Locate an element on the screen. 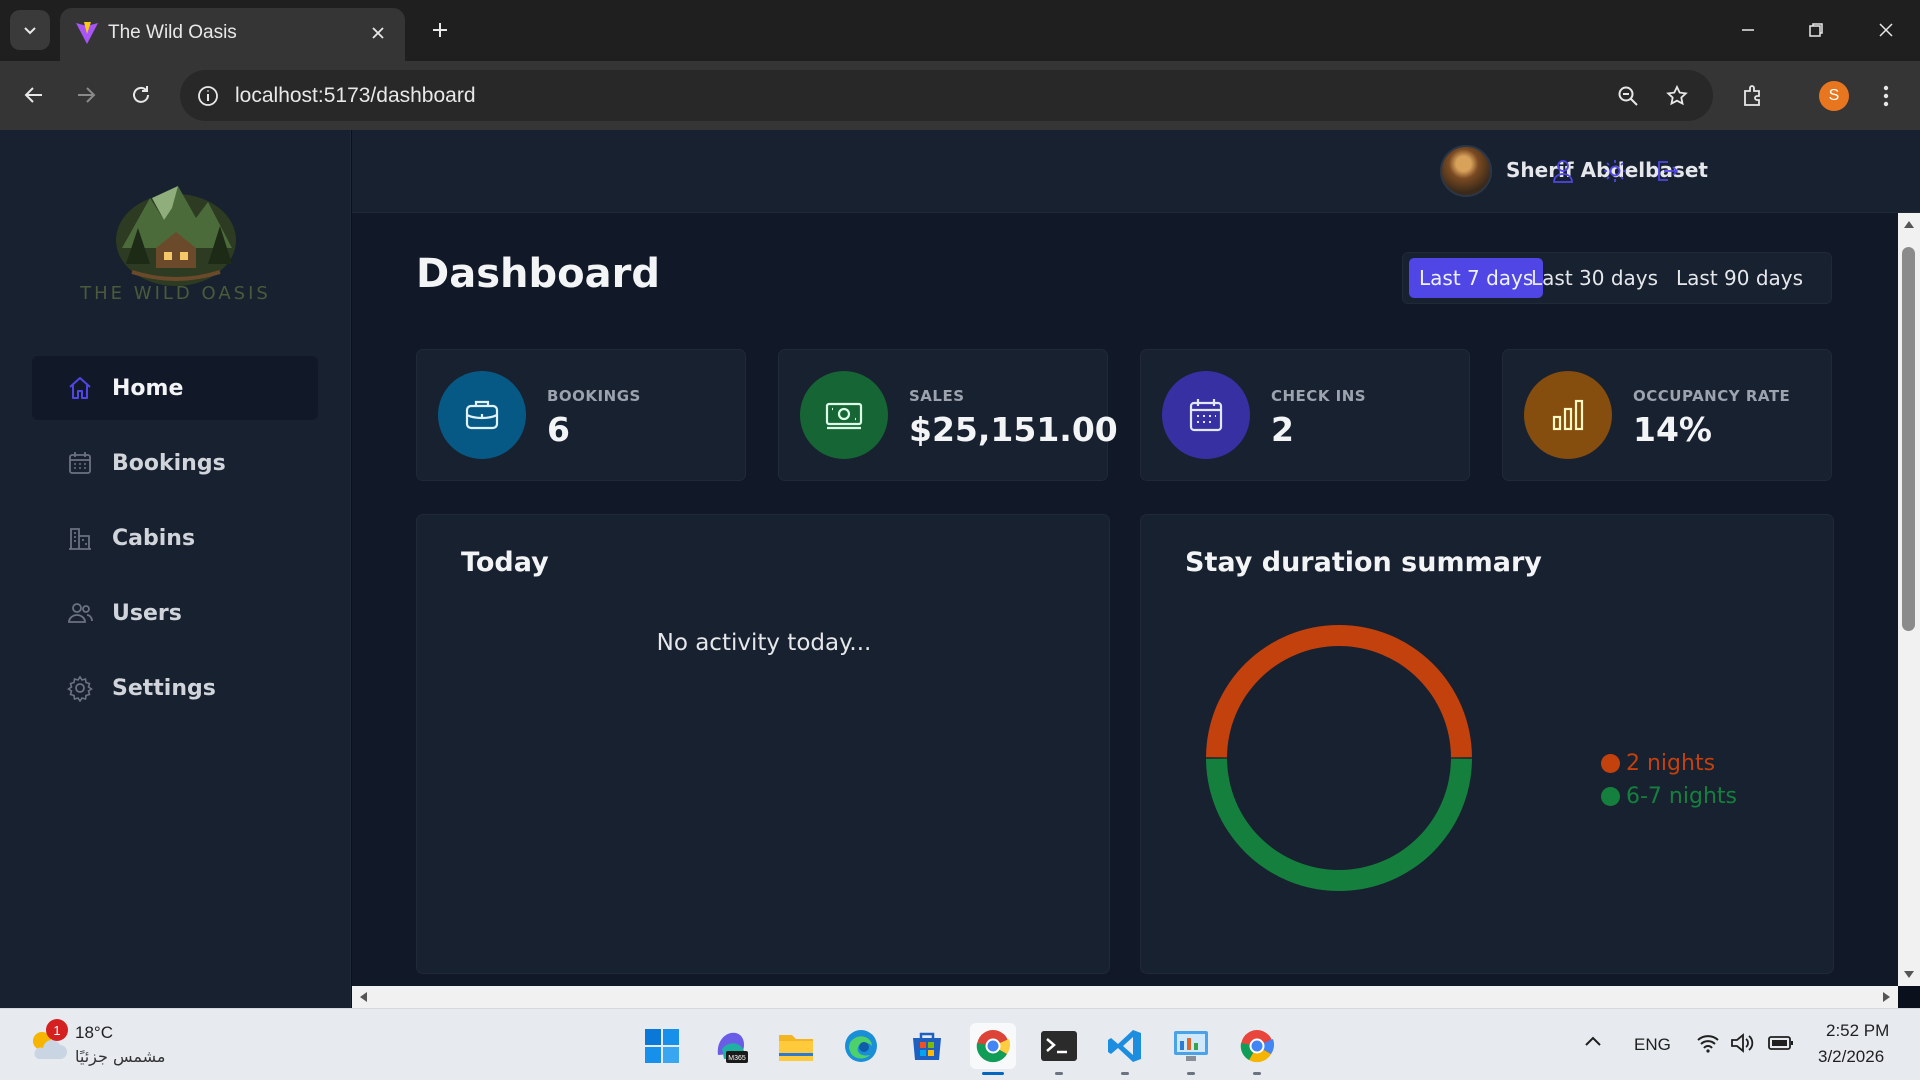  terminal-icon is located at coordinates (1059, 1046).